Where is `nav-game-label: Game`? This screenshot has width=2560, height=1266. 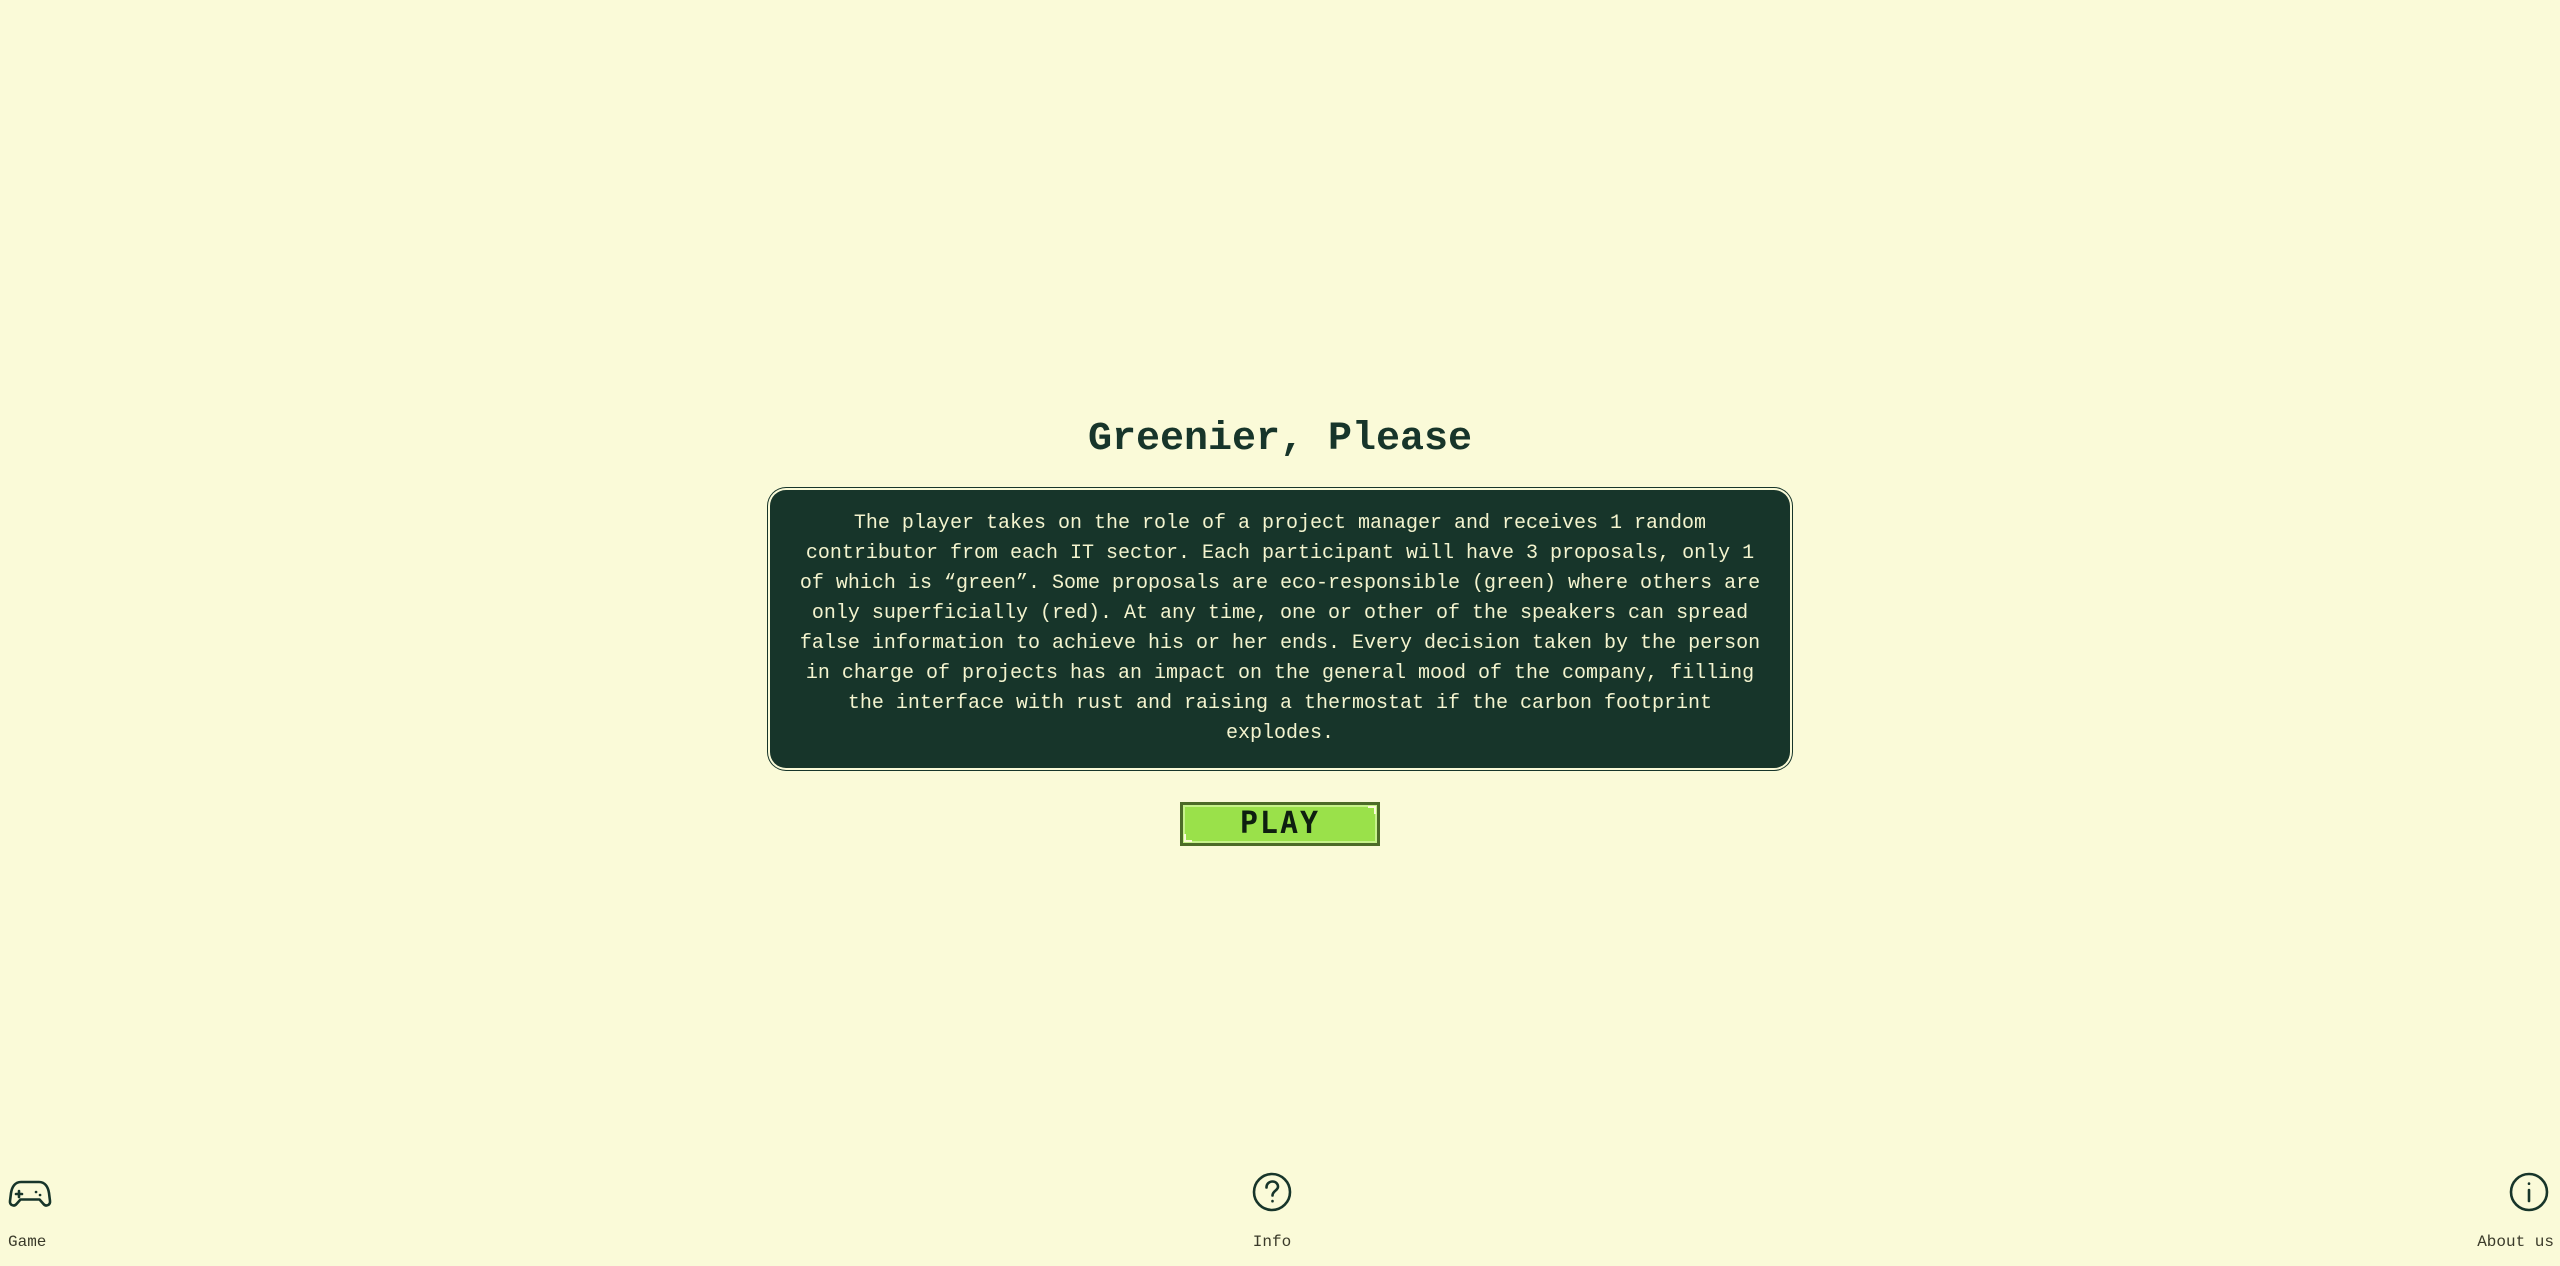
nav-game-label: Game is located at coordinates (27, 1242).